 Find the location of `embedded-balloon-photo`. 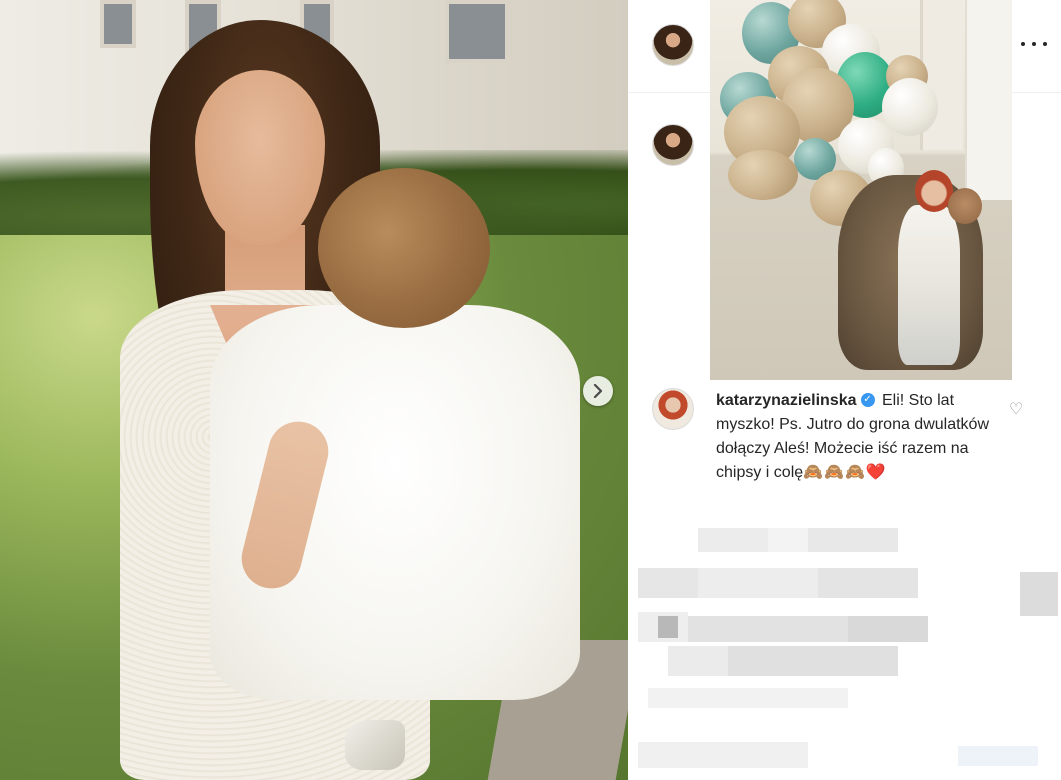

embedded-balloon-photo is located at coordinates (861, 190).